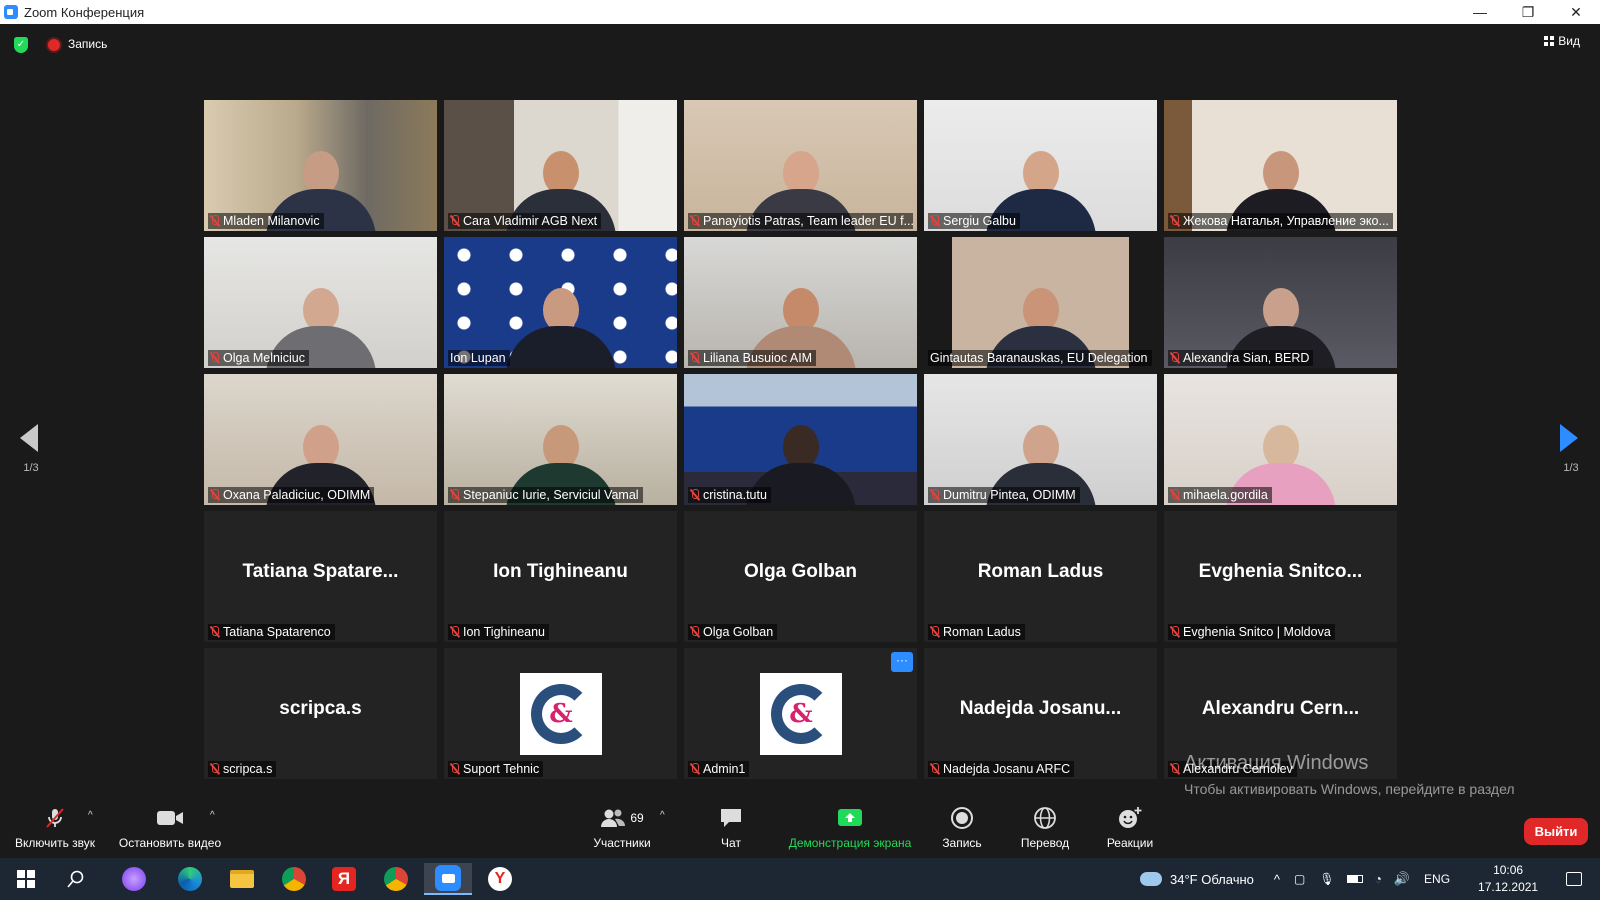 The image size is (1600, 900). I want to click on participant-name-label: Oxana Paladiciuc, ODIMM, so click(291, 495).